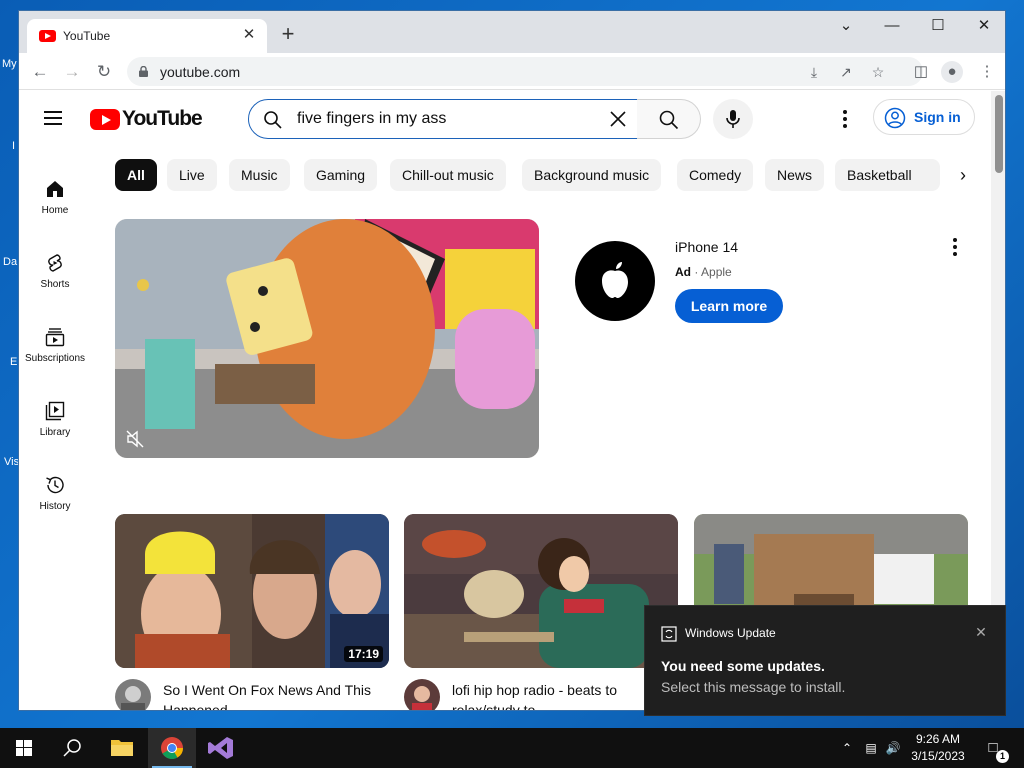  What do you see at coordinates (13, 362) in the screenshot?
I see `desktop-icon-label: E` at bounding box center [13, 362].